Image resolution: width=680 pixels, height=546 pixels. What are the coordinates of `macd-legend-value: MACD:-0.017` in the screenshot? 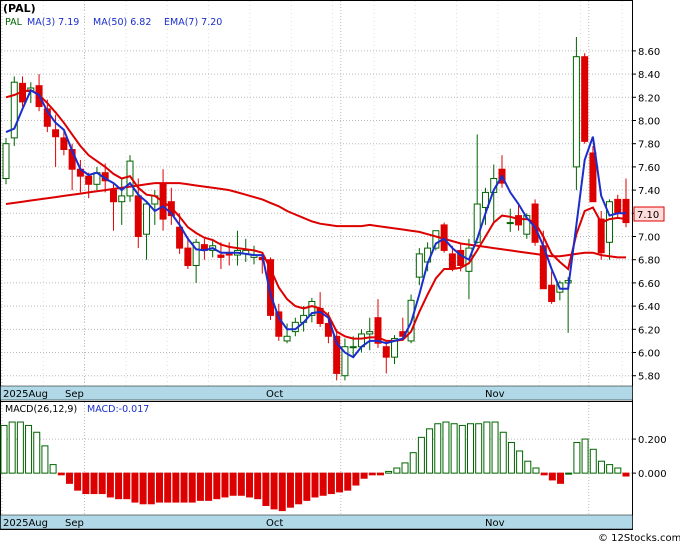 It's located at (118, 409).